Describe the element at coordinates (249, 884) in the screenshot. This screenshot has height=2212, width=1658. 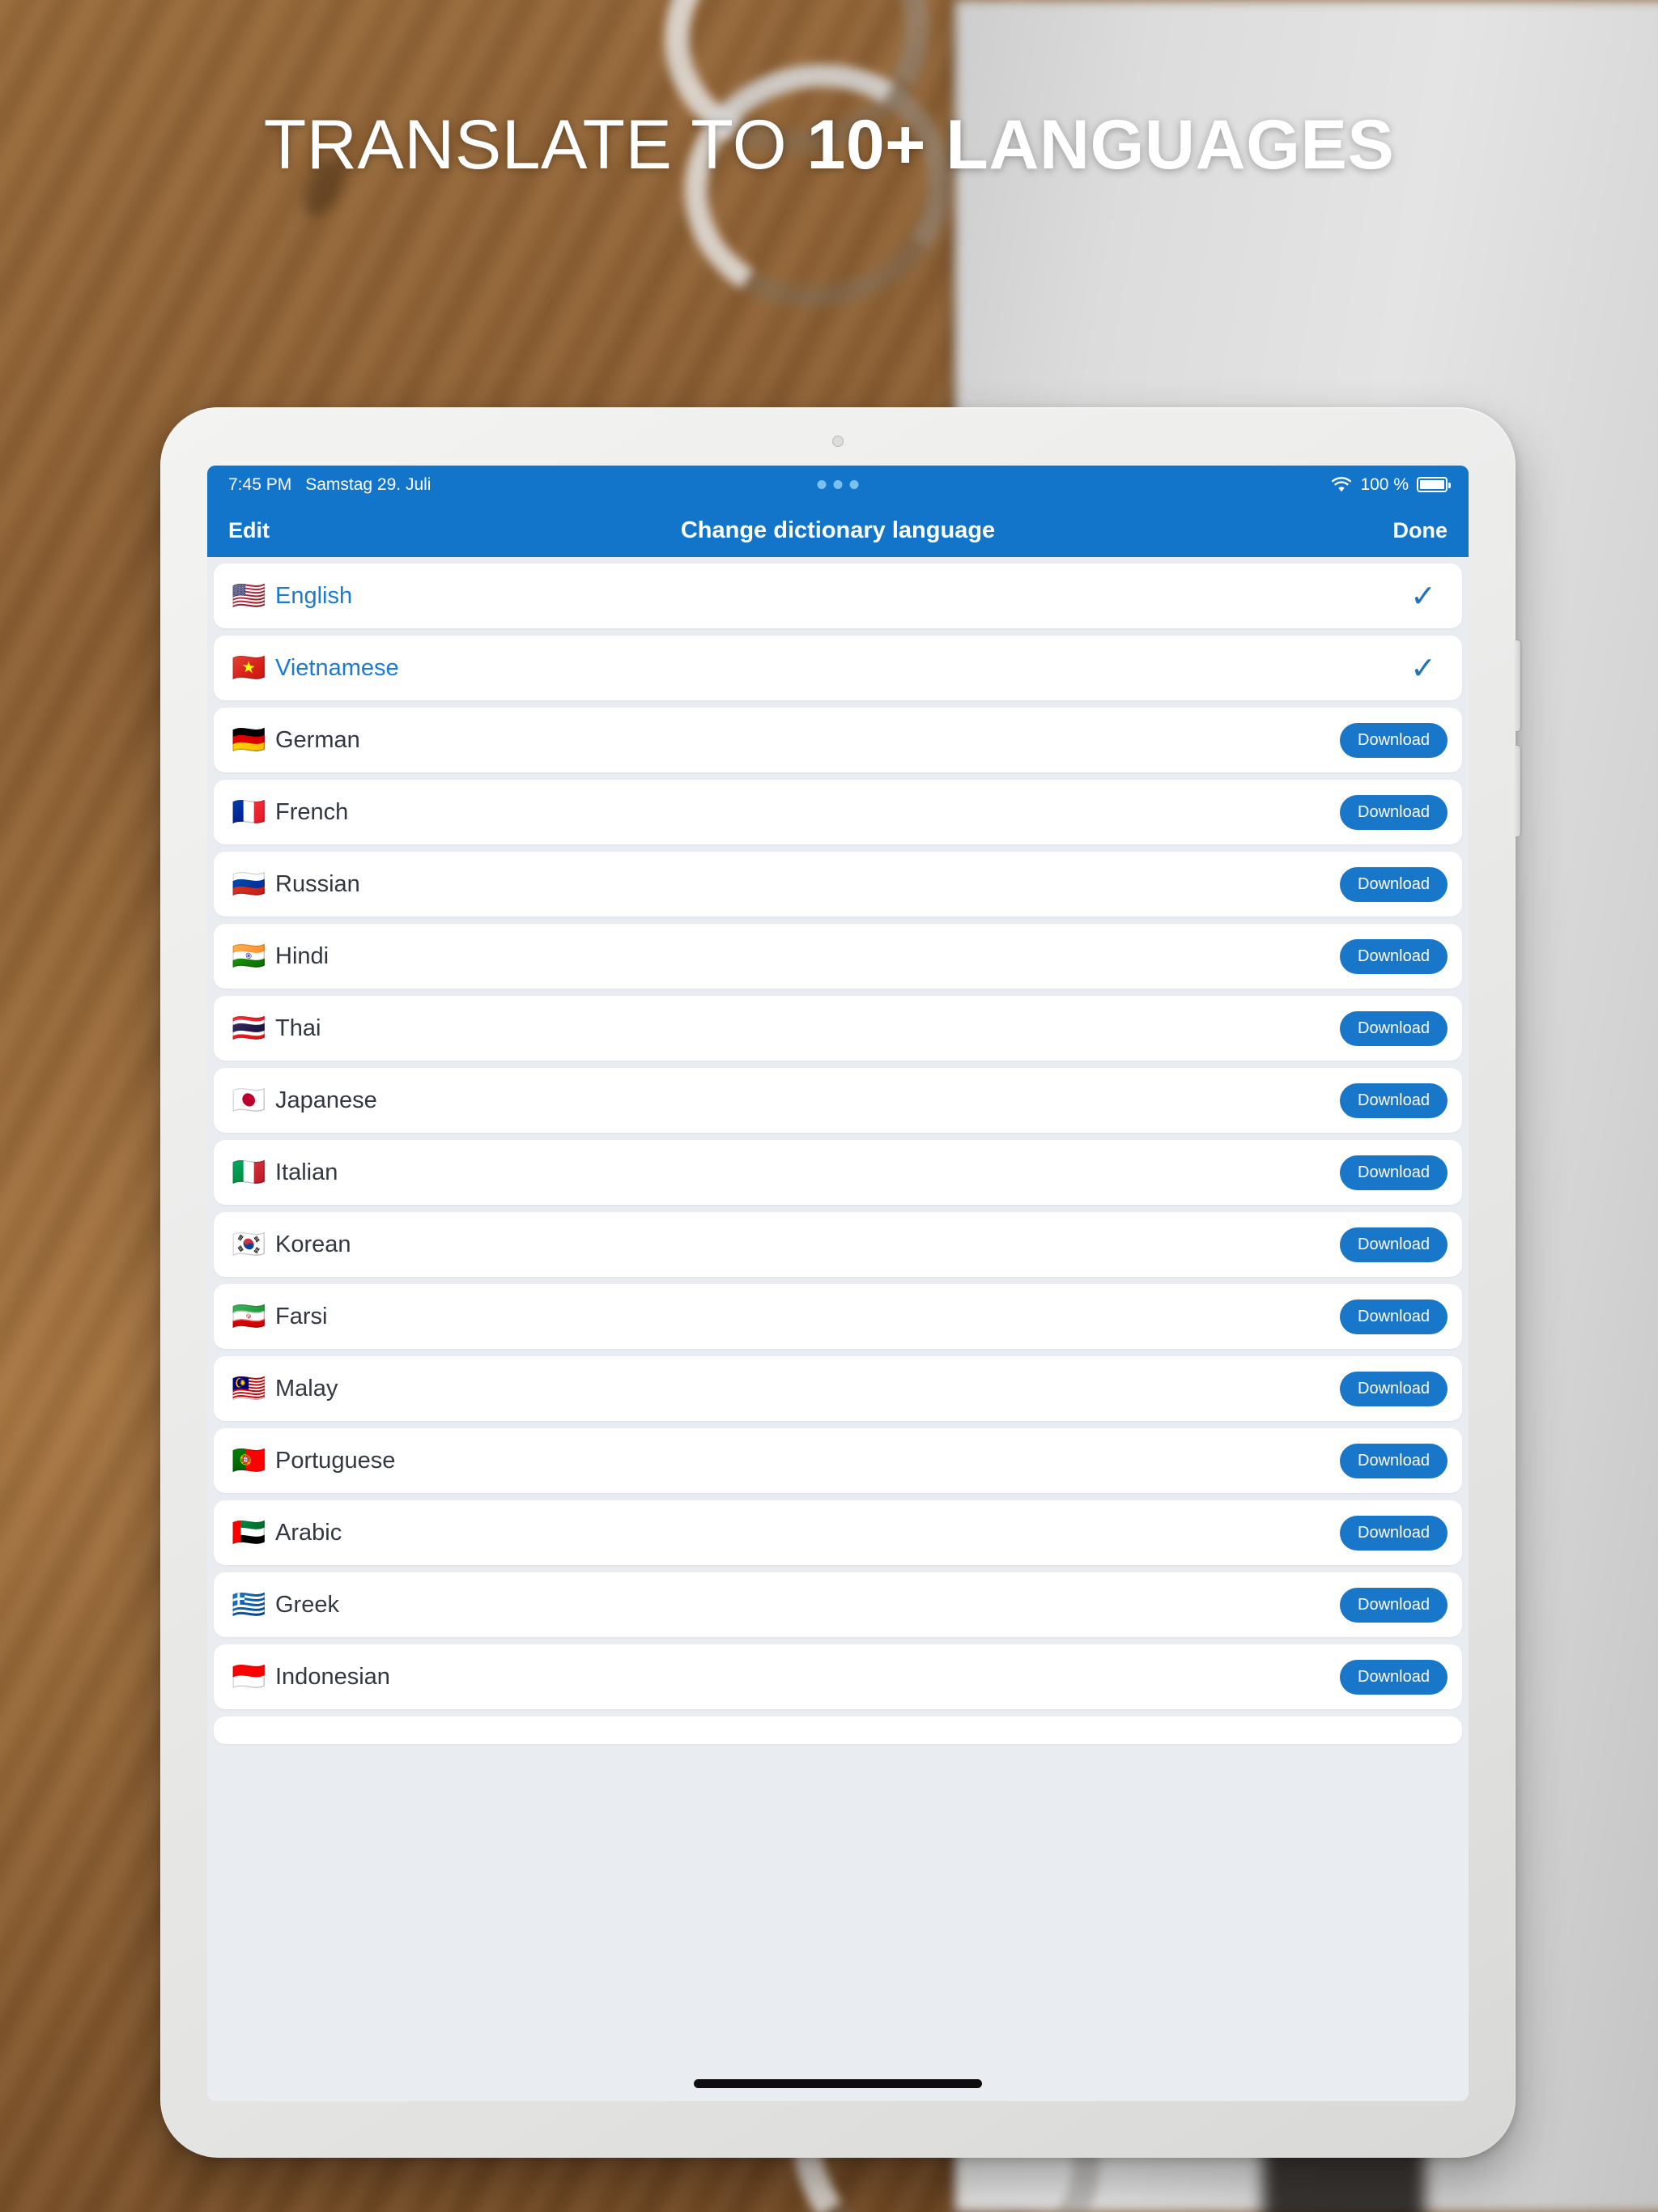
I see `flag-russia-icon: 🇷🇺` at that location.